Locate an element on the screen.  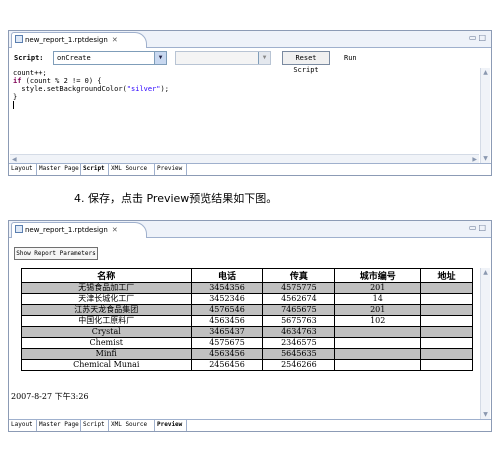
table-row: Minfi 4563456 5645635 is located at coordinates (247, 354).